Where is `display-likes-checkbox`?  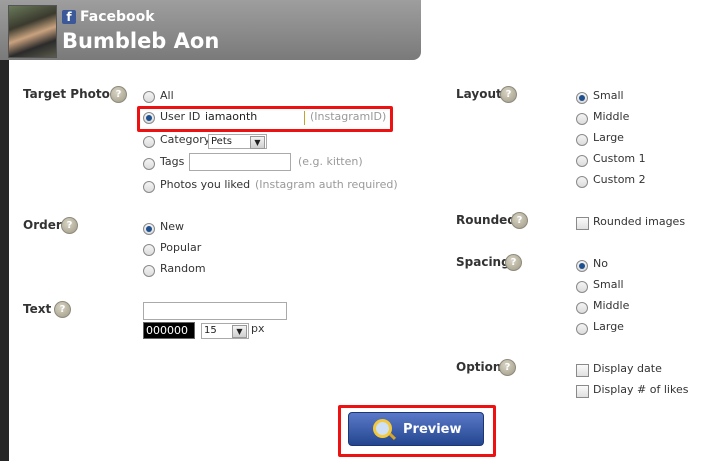 display-likes-checkbox is located at coordinates (582, 391).